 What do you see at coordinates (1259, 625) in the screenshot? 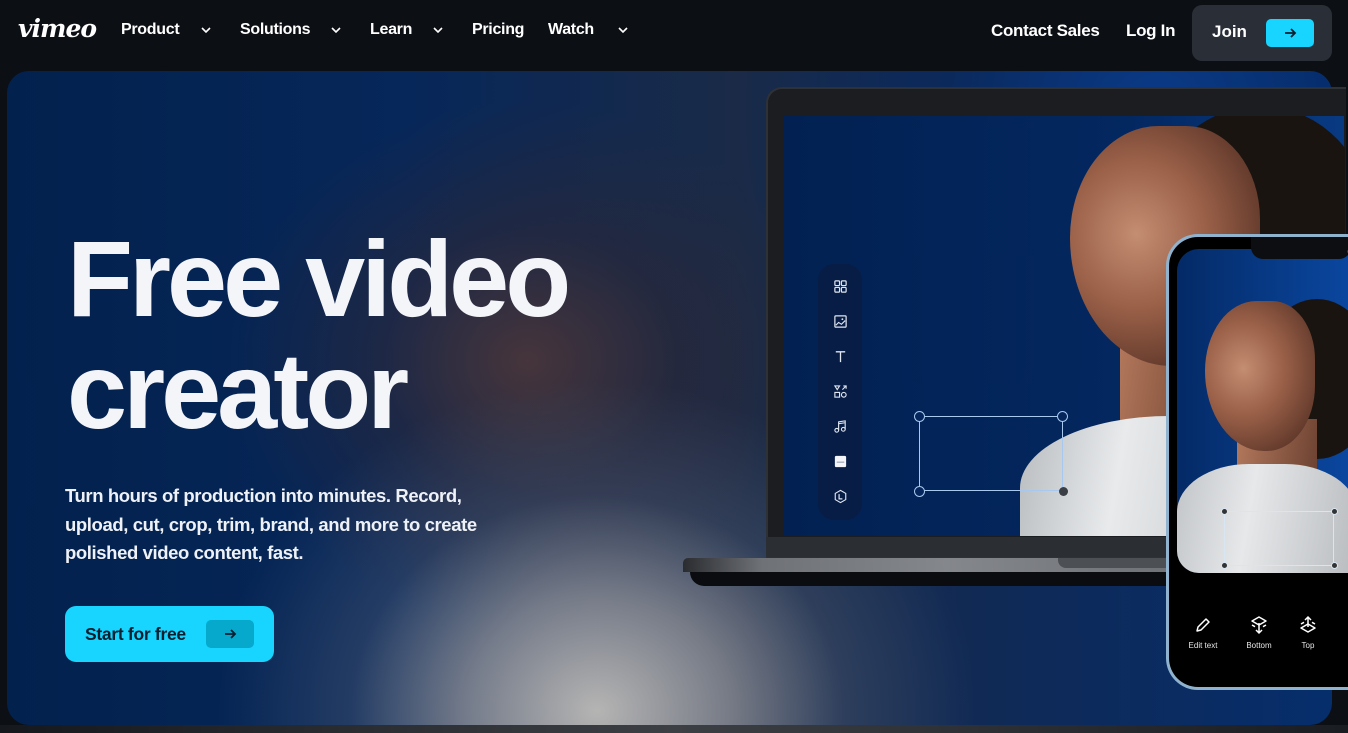
I see `layer-bottom-icon` at bounding box center [1259, 625].